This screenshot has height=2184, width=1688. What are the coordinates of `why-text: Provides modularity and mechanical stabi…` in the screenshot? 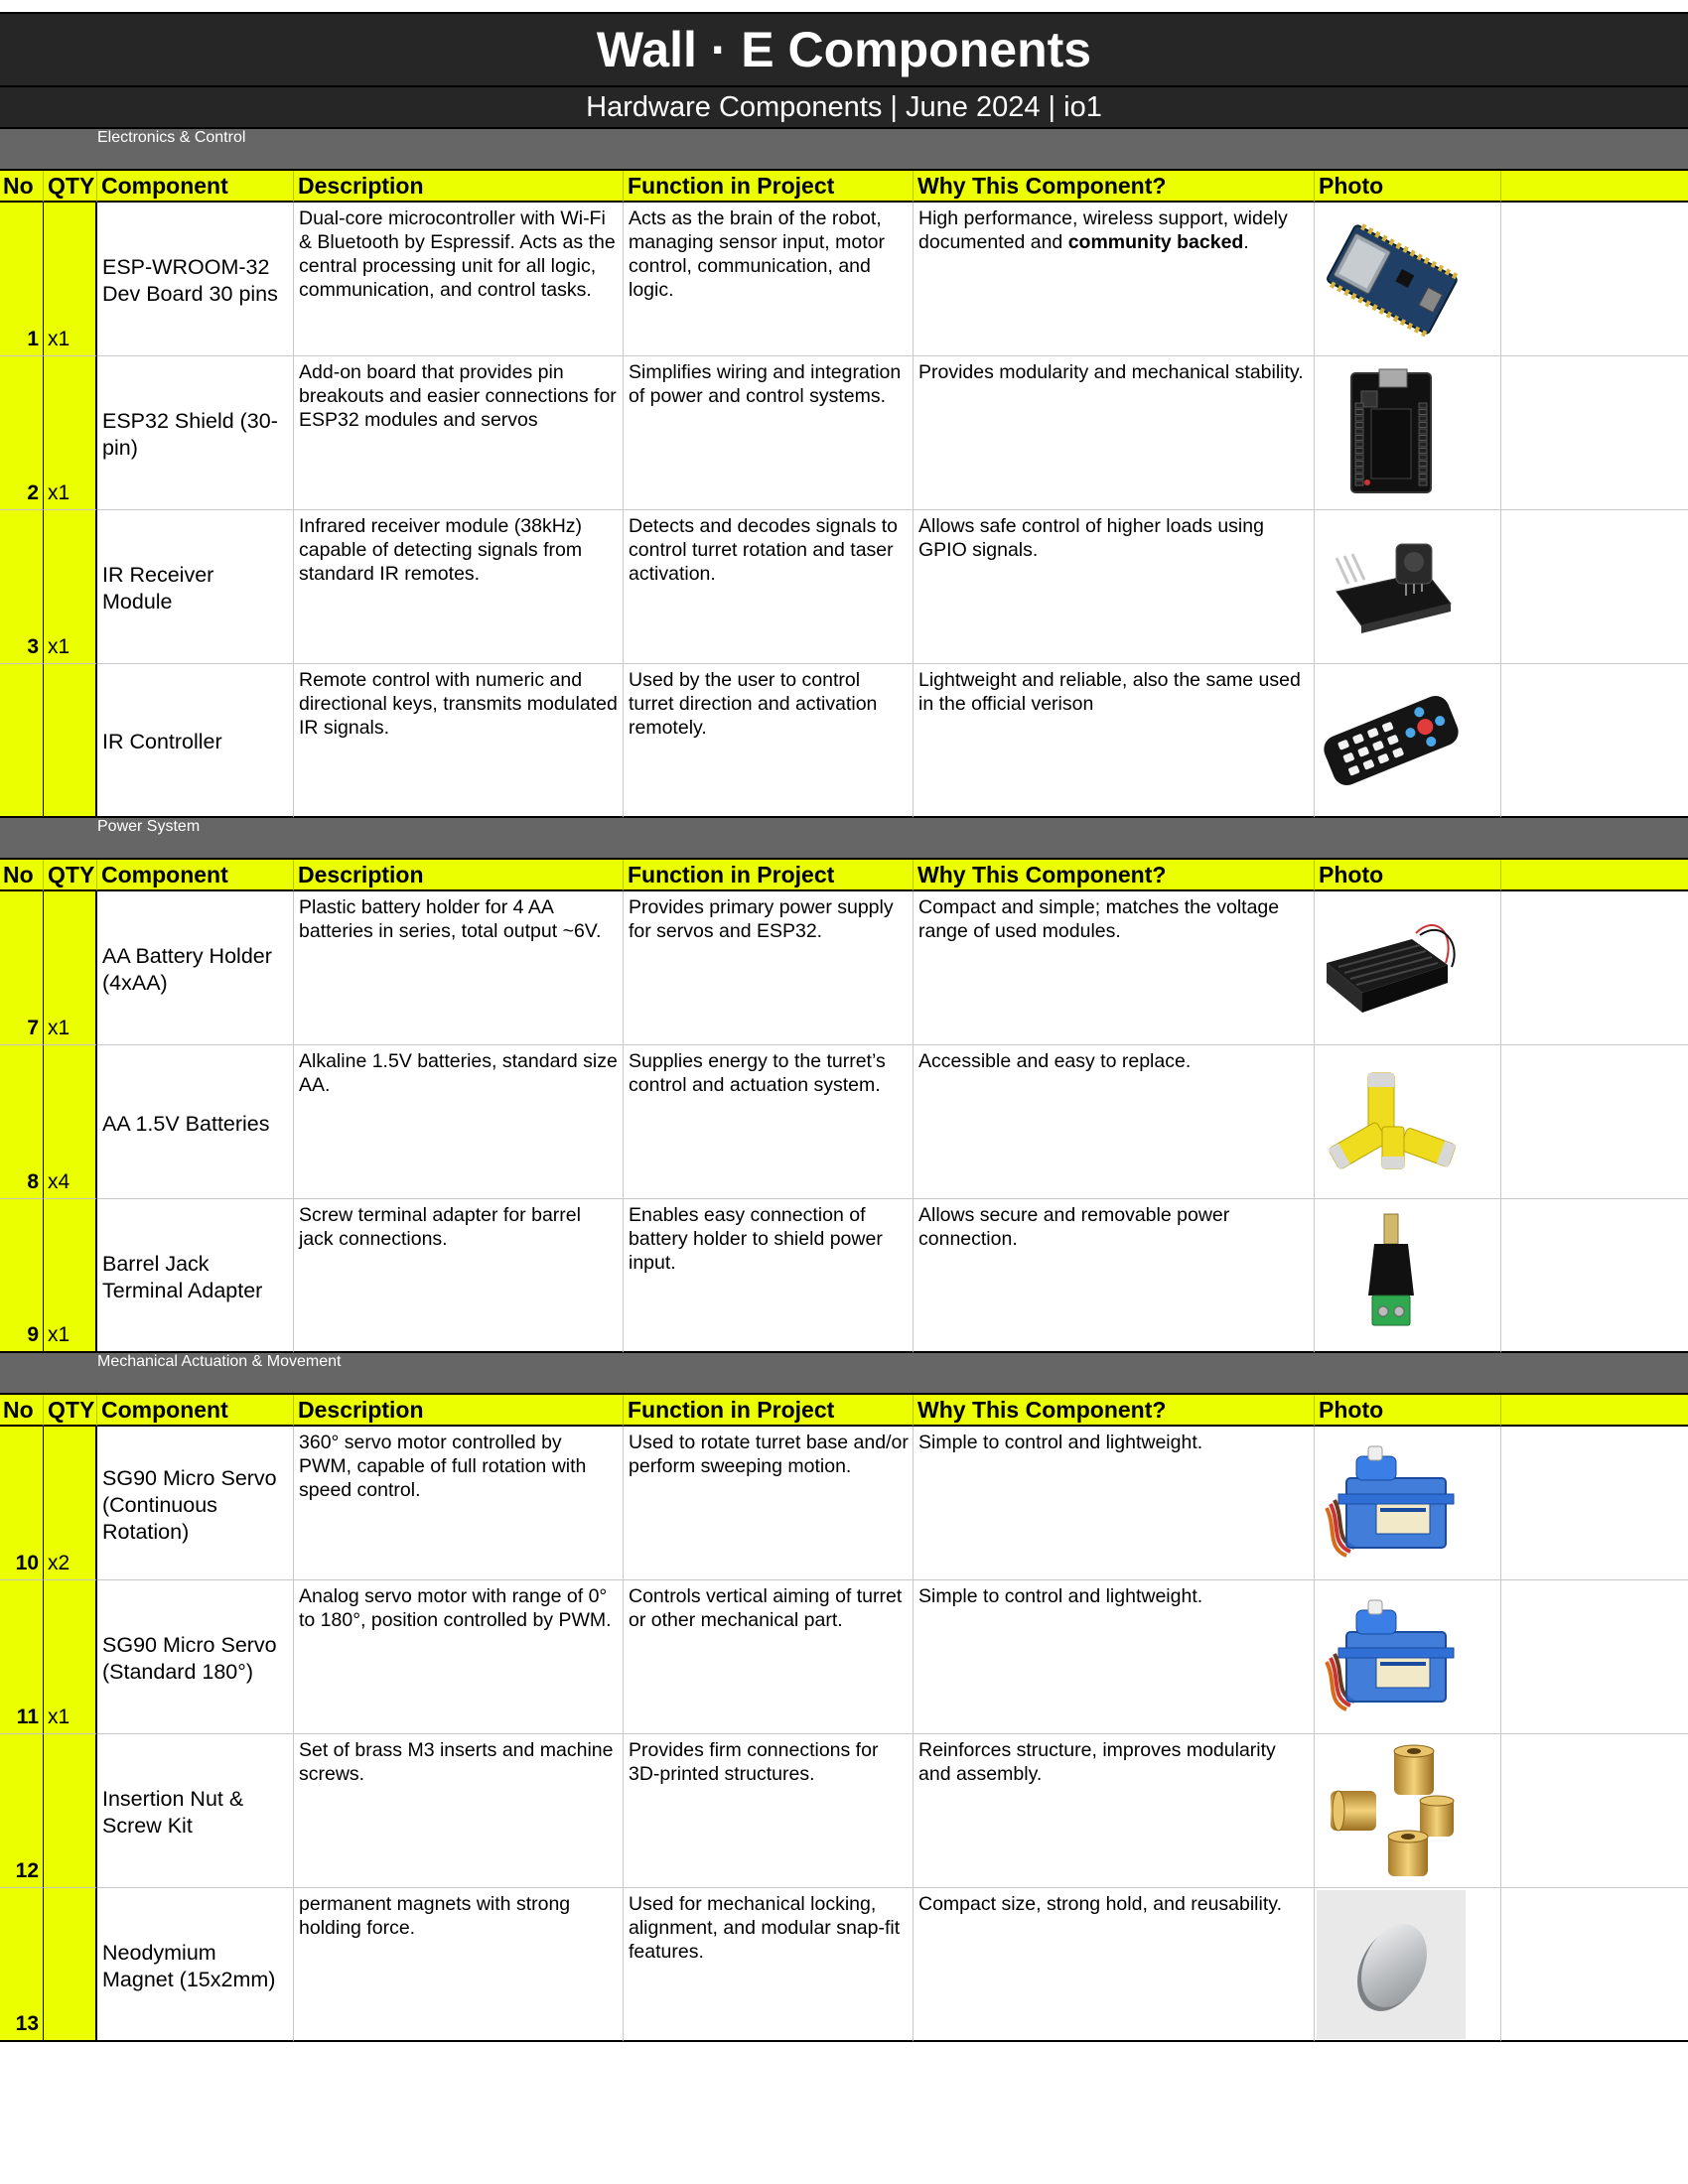 It's located at (1111, 372).